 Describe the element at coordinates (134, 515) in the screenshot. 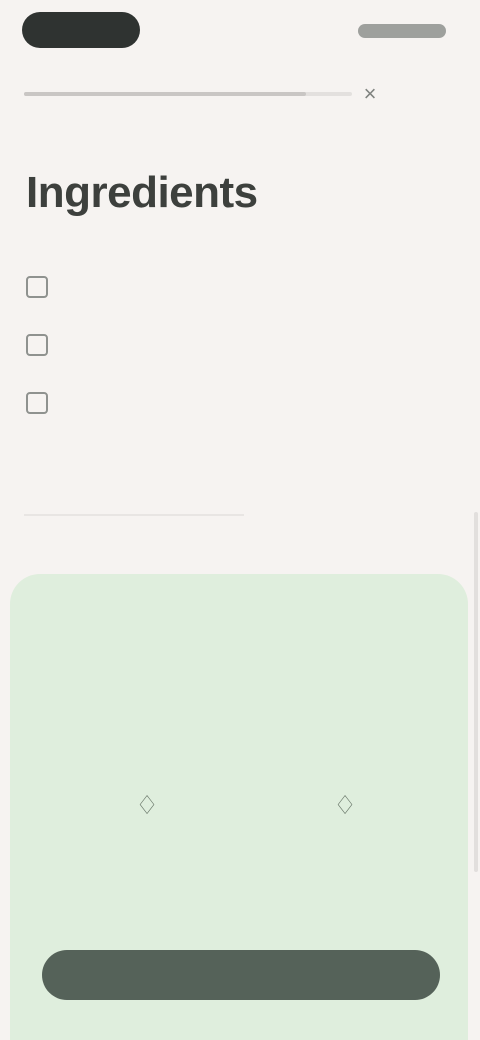

I see `divider` at that location.